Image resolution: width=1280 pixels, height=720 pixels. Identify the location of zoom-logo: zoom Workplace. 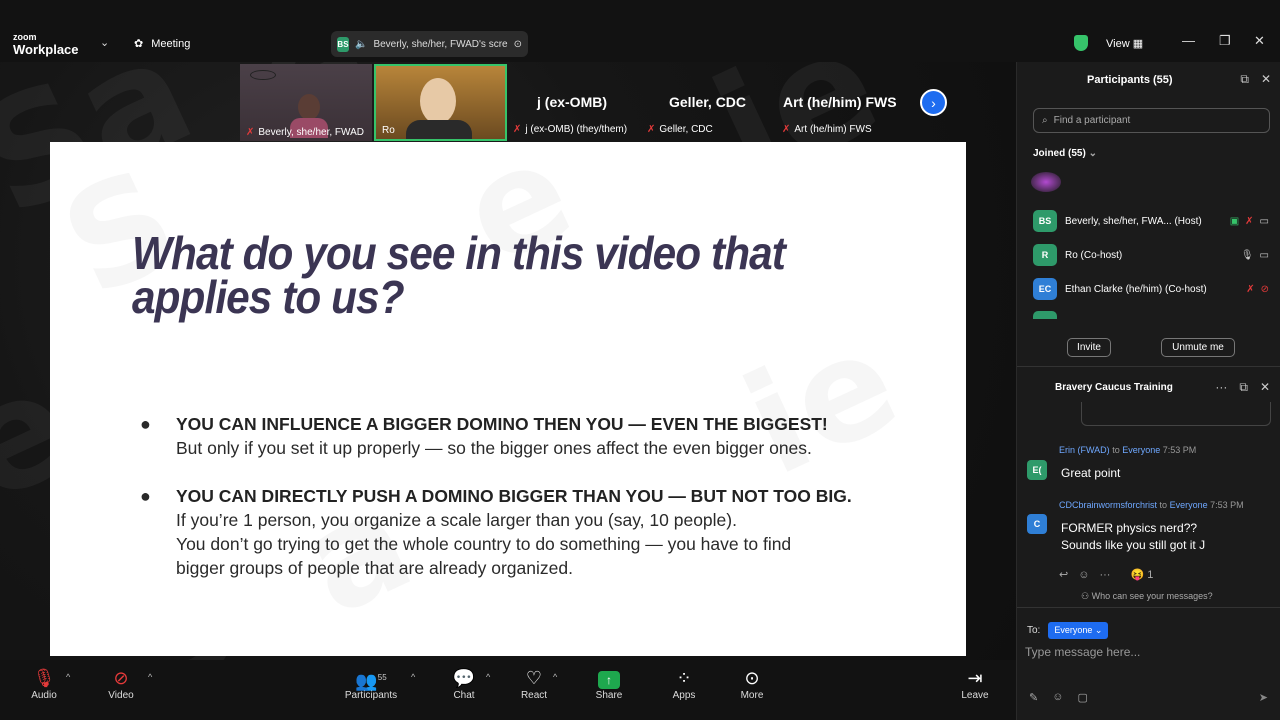
(46, 45).